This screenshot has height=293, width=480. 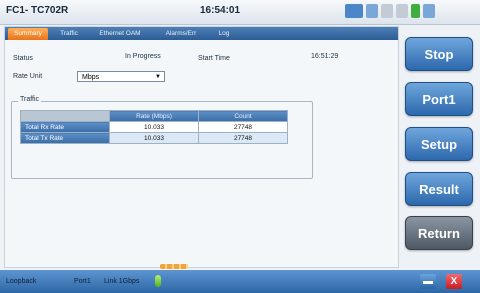 I want to click on network-icon, so click(x=354, y=11).